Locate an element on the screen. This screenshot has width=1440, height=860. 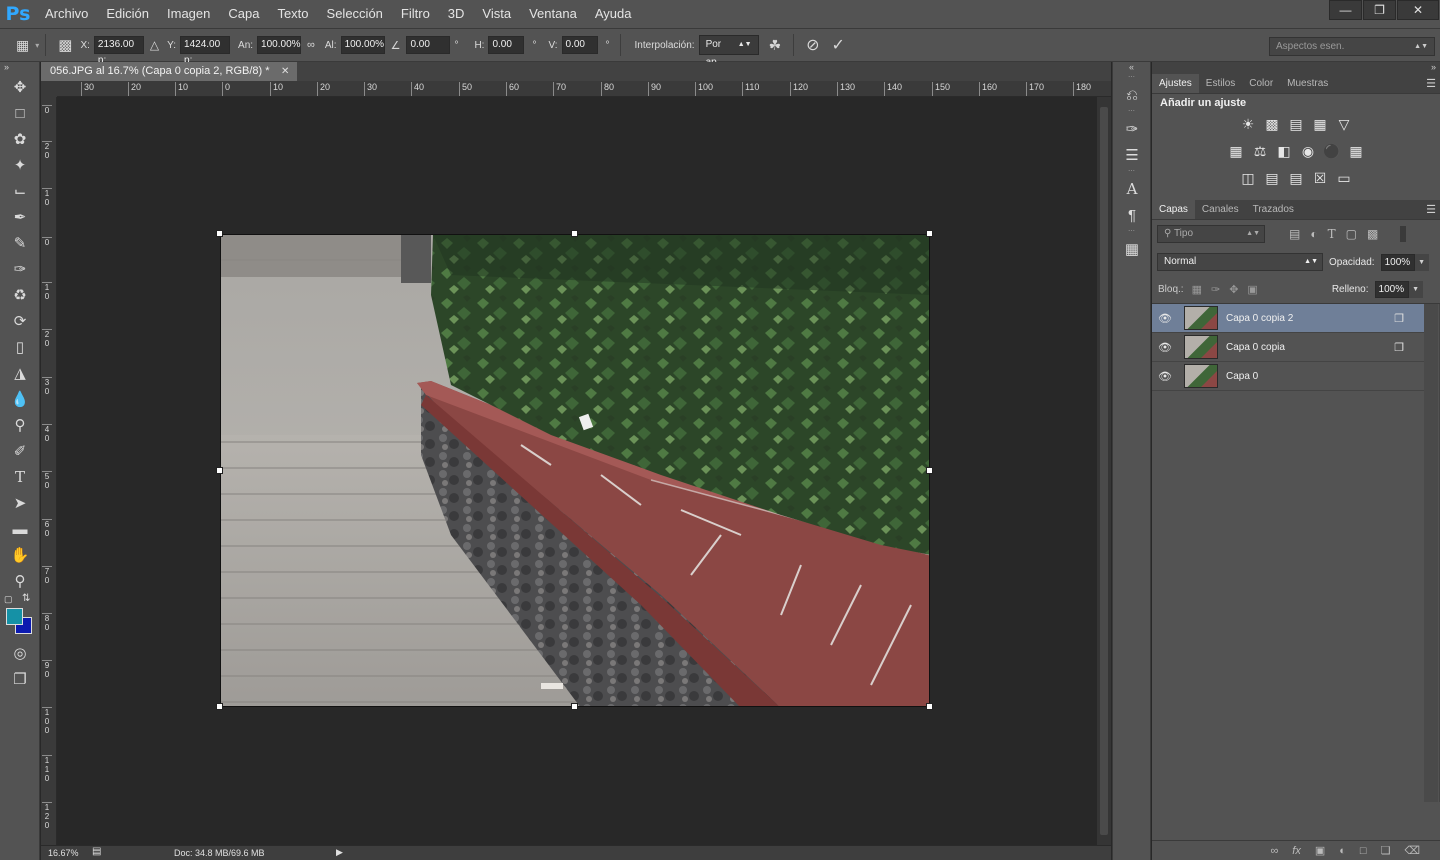
photo-filter-icon: ◉ is located at coordinates (1308, 151).